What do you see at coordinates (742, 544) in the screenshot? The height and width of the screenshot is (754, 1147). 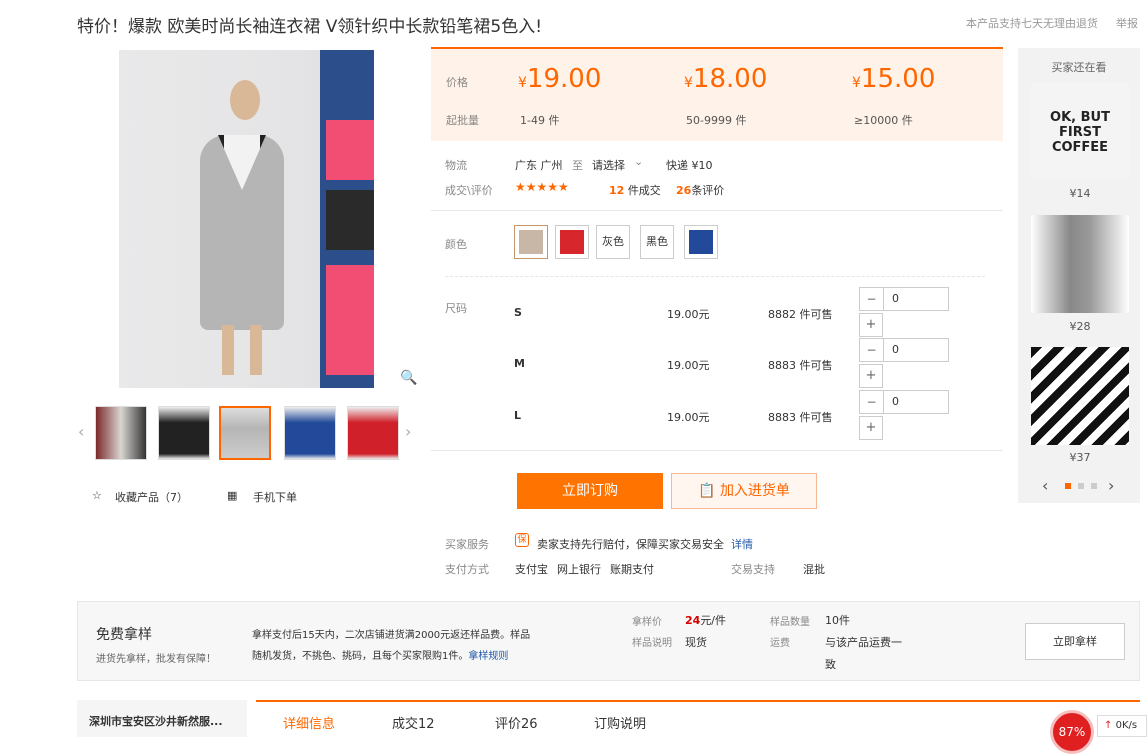 I see `service-detail-link: 详情` at bounding box center [742, 544].